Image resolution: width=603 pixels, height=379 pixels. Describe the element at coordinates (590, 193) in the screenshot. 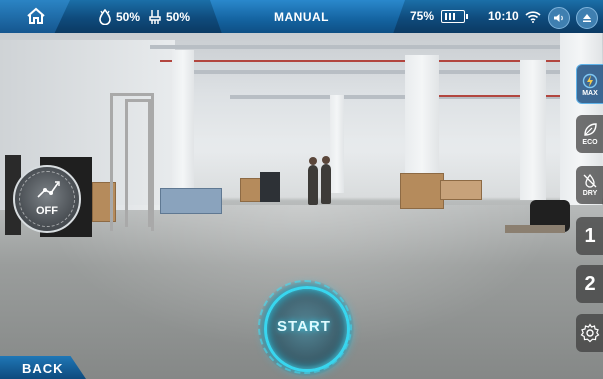

I see `dry-label: DRY` at that location.